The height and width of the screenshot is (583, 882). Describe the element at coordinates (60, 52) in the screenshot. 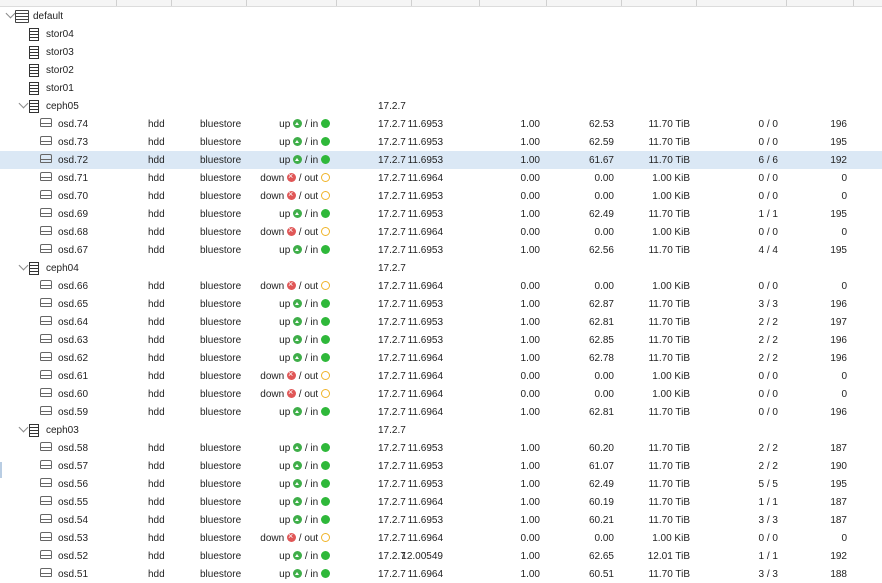

I see `host-name: stor03` at that location.